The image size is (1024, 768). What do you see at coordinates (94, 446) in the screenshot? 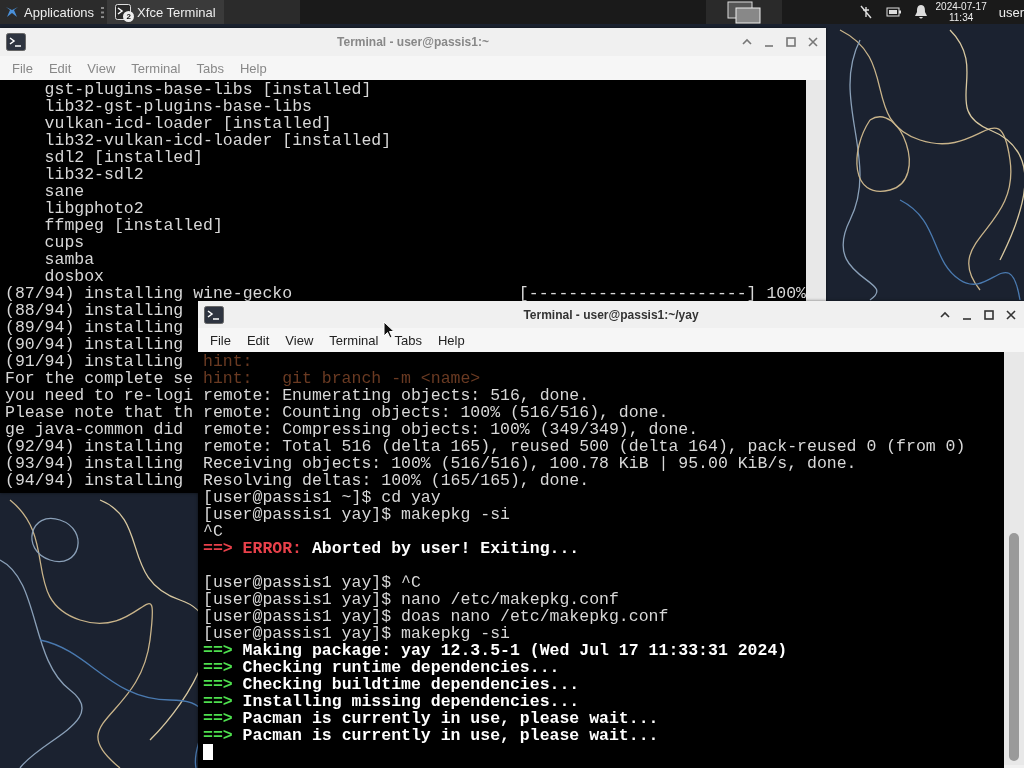
I see `terminal-line: (92/94) installing` at bounding box center [94, 446].